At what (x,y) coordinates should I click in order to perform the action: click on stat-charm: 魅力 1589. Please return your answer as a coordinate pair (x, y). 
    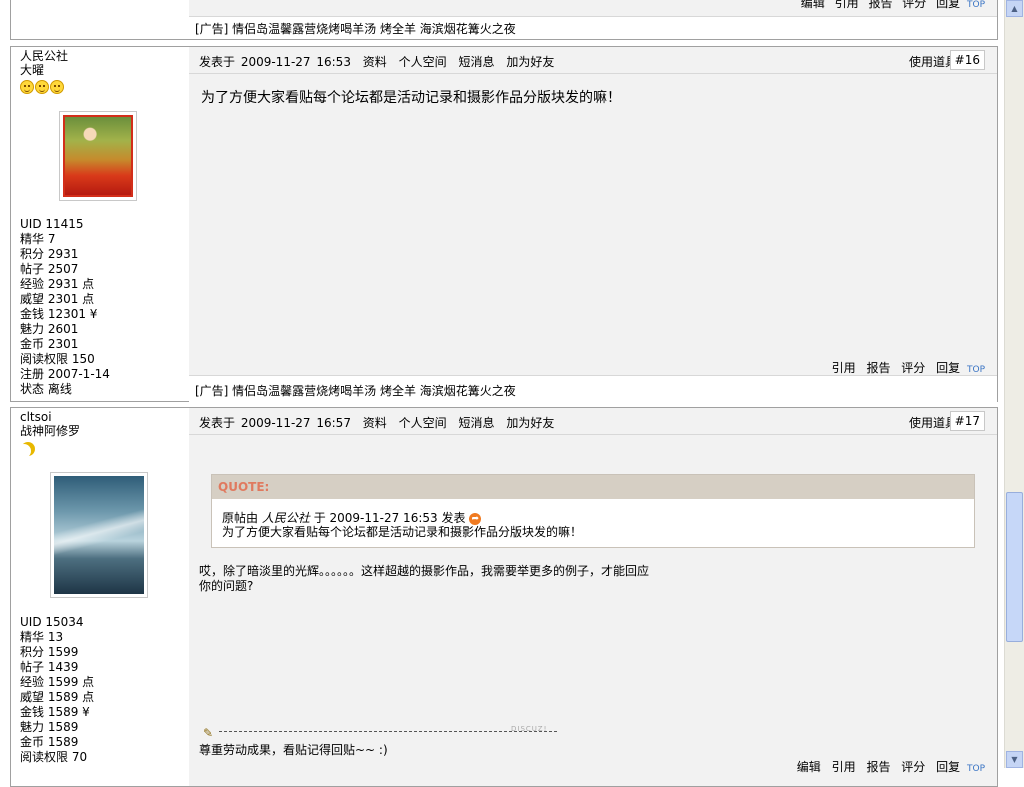
    Looking at the image, I should click on (49, 727).